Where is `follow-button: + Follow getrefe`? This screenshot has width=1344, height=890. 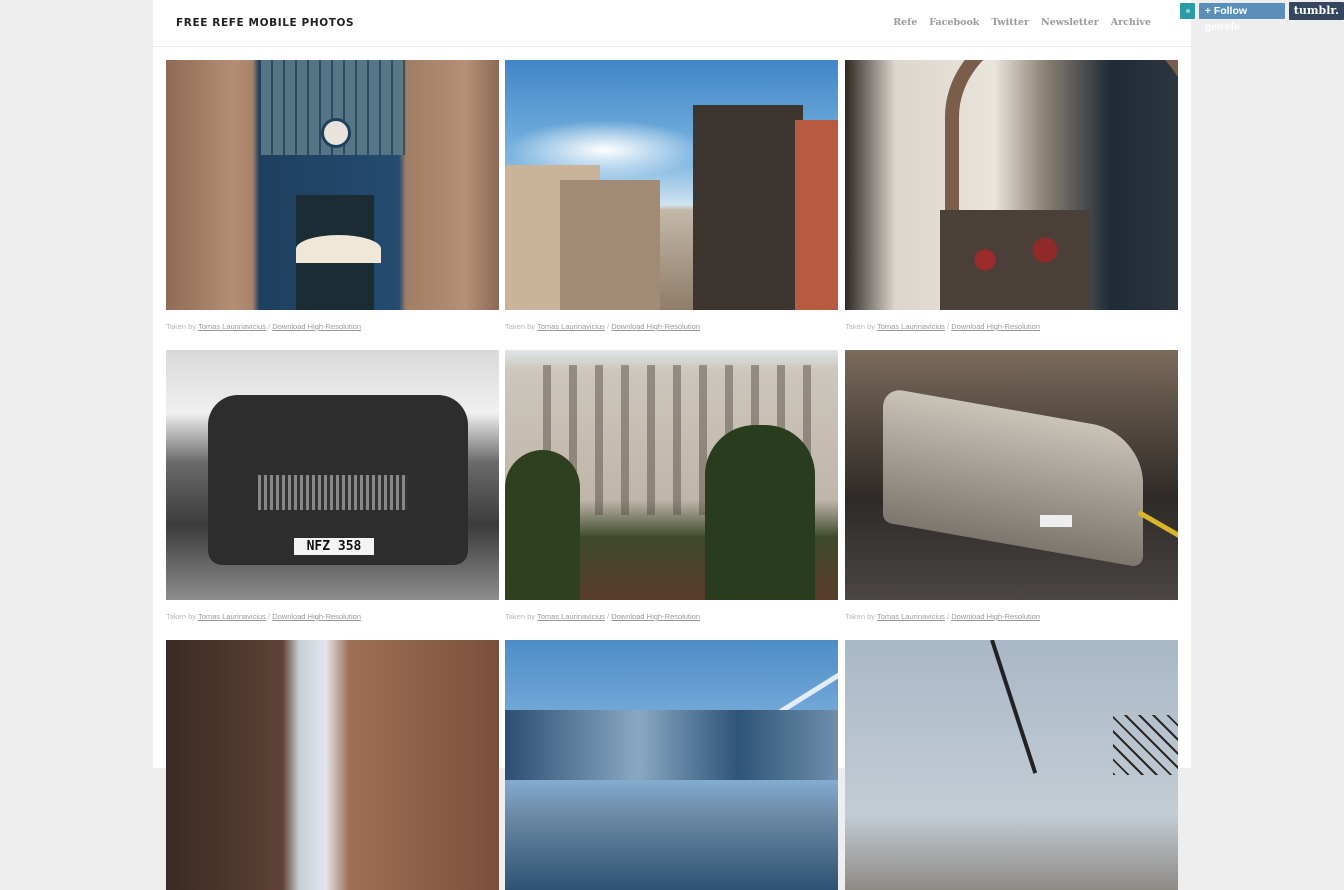 follow-button: + Follow getrefe is located at coordinates (1241, 18).